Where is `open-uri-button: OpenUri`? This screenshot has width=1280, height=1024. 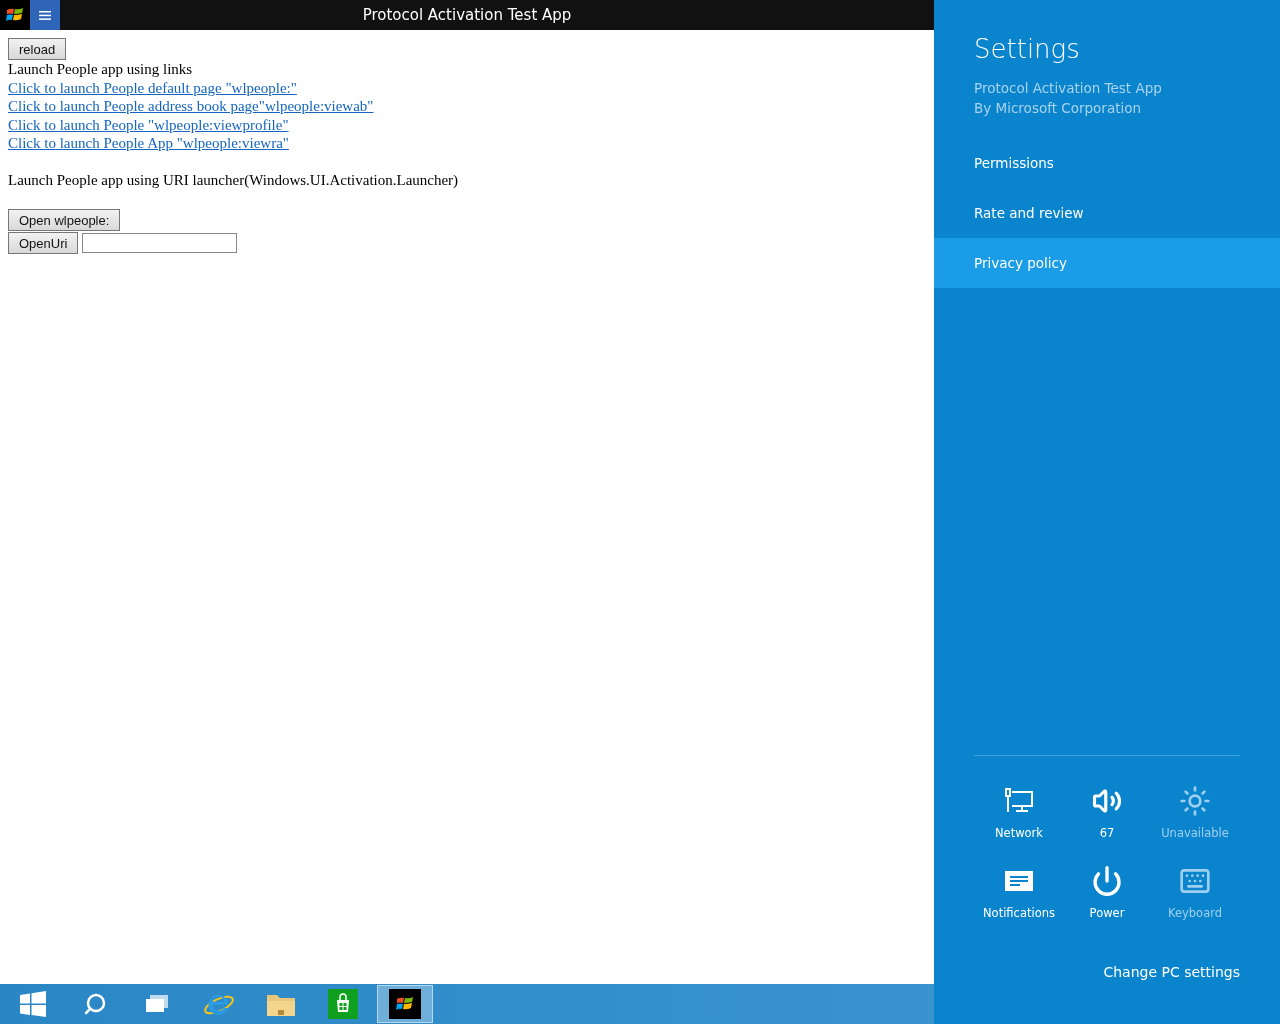 open-uri-button: OpenUri is located at coordinates (43, 243).